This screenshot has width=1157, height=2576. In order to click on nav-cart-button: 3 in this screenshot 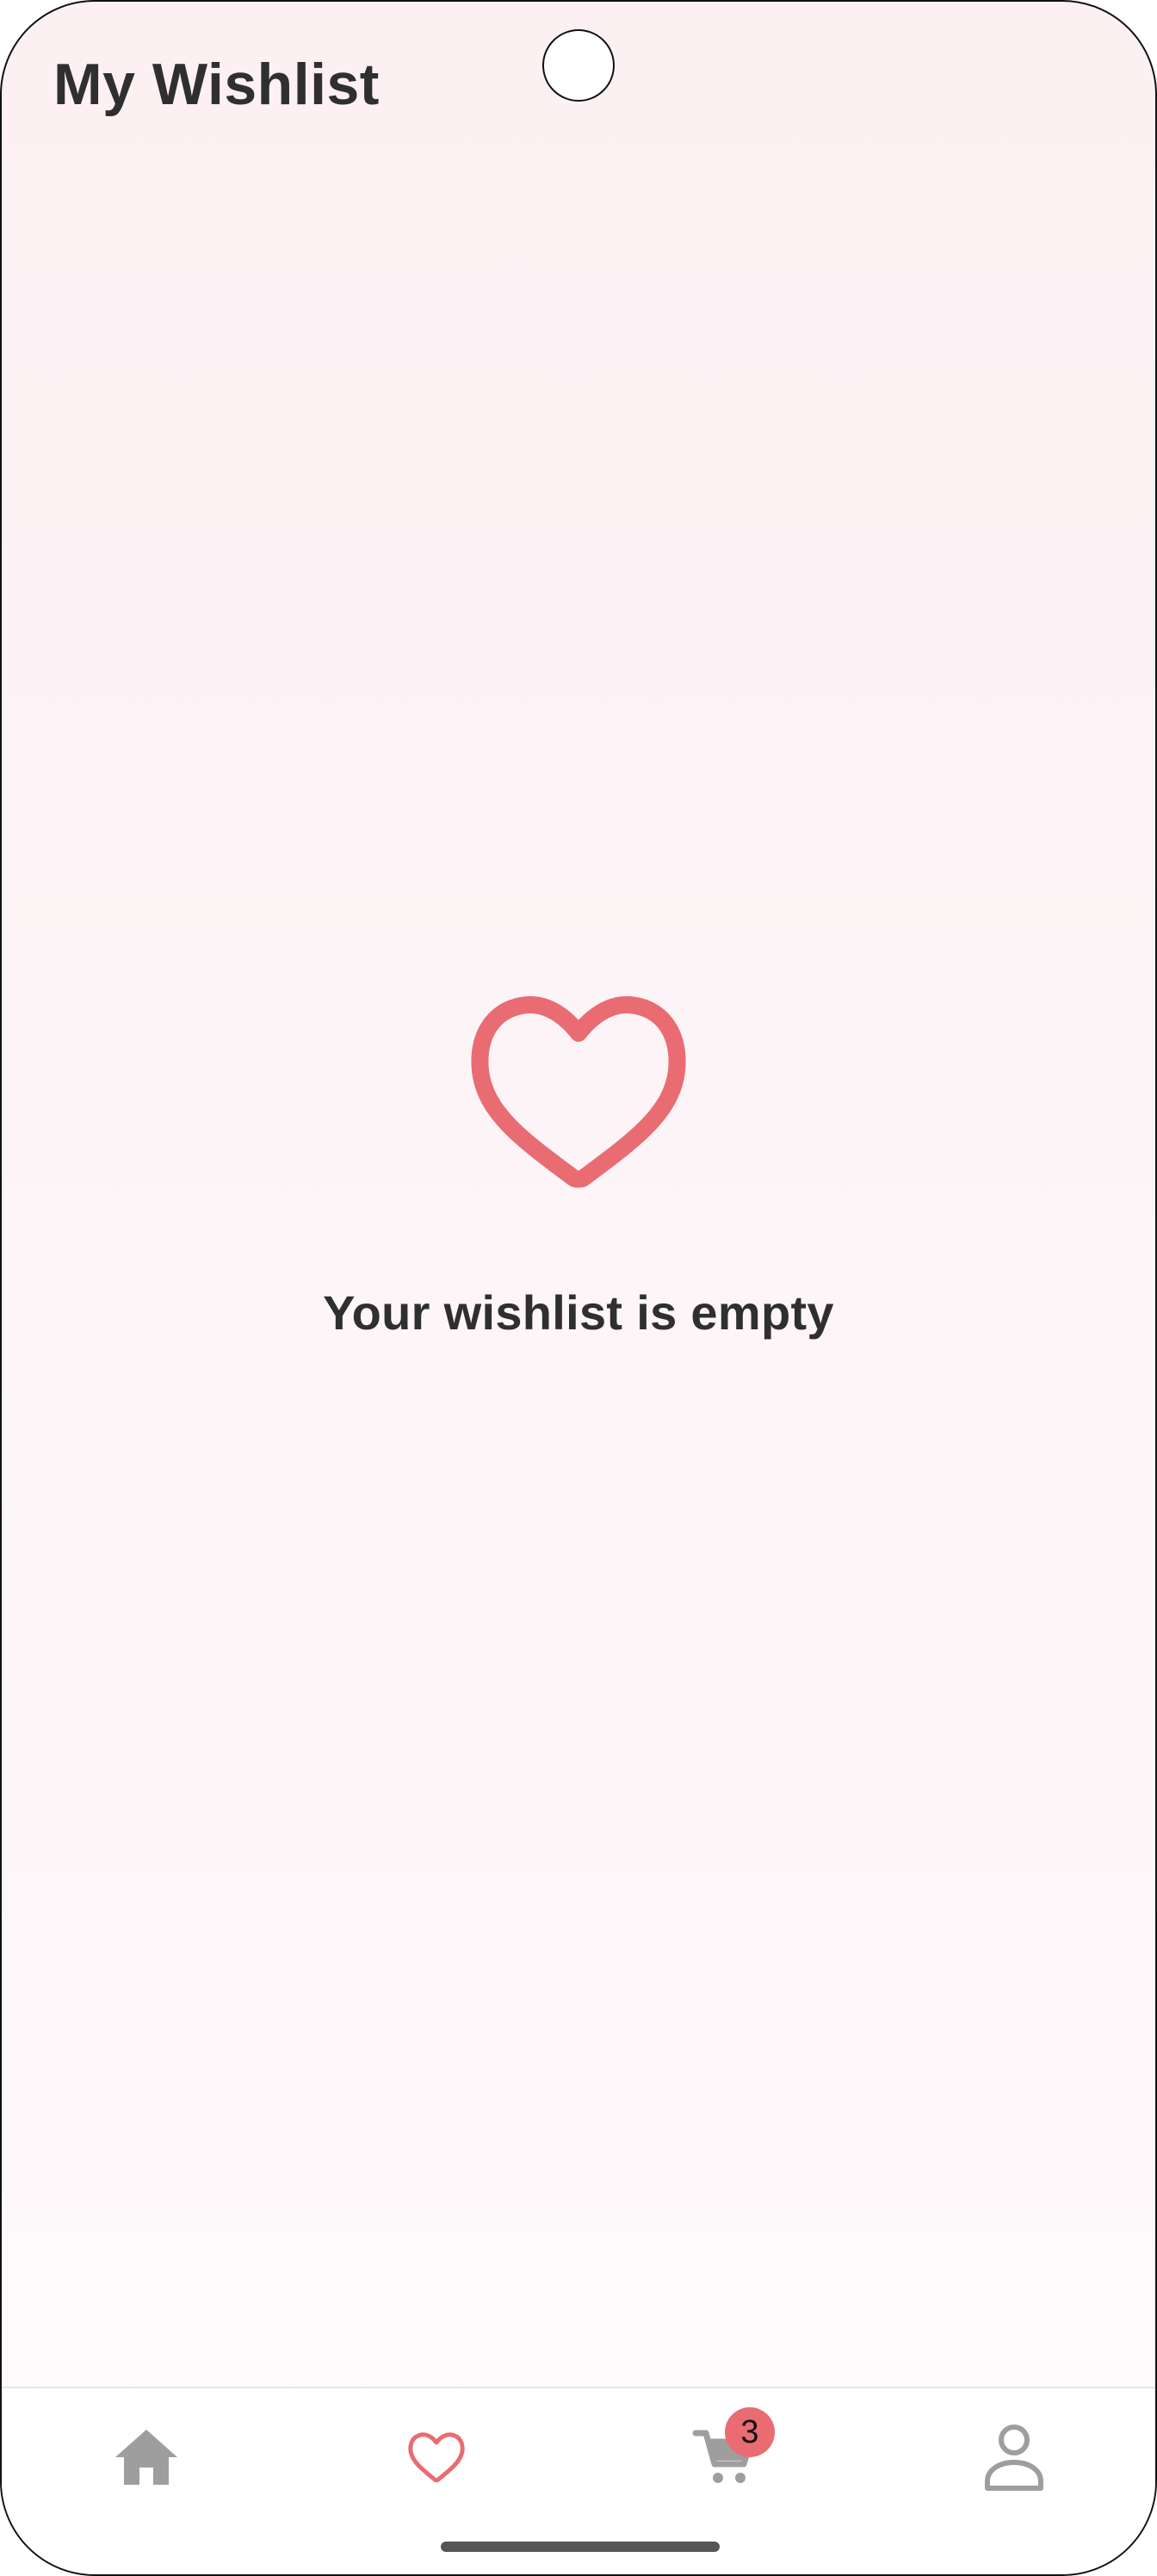, I will do `click(723, 2457)`.